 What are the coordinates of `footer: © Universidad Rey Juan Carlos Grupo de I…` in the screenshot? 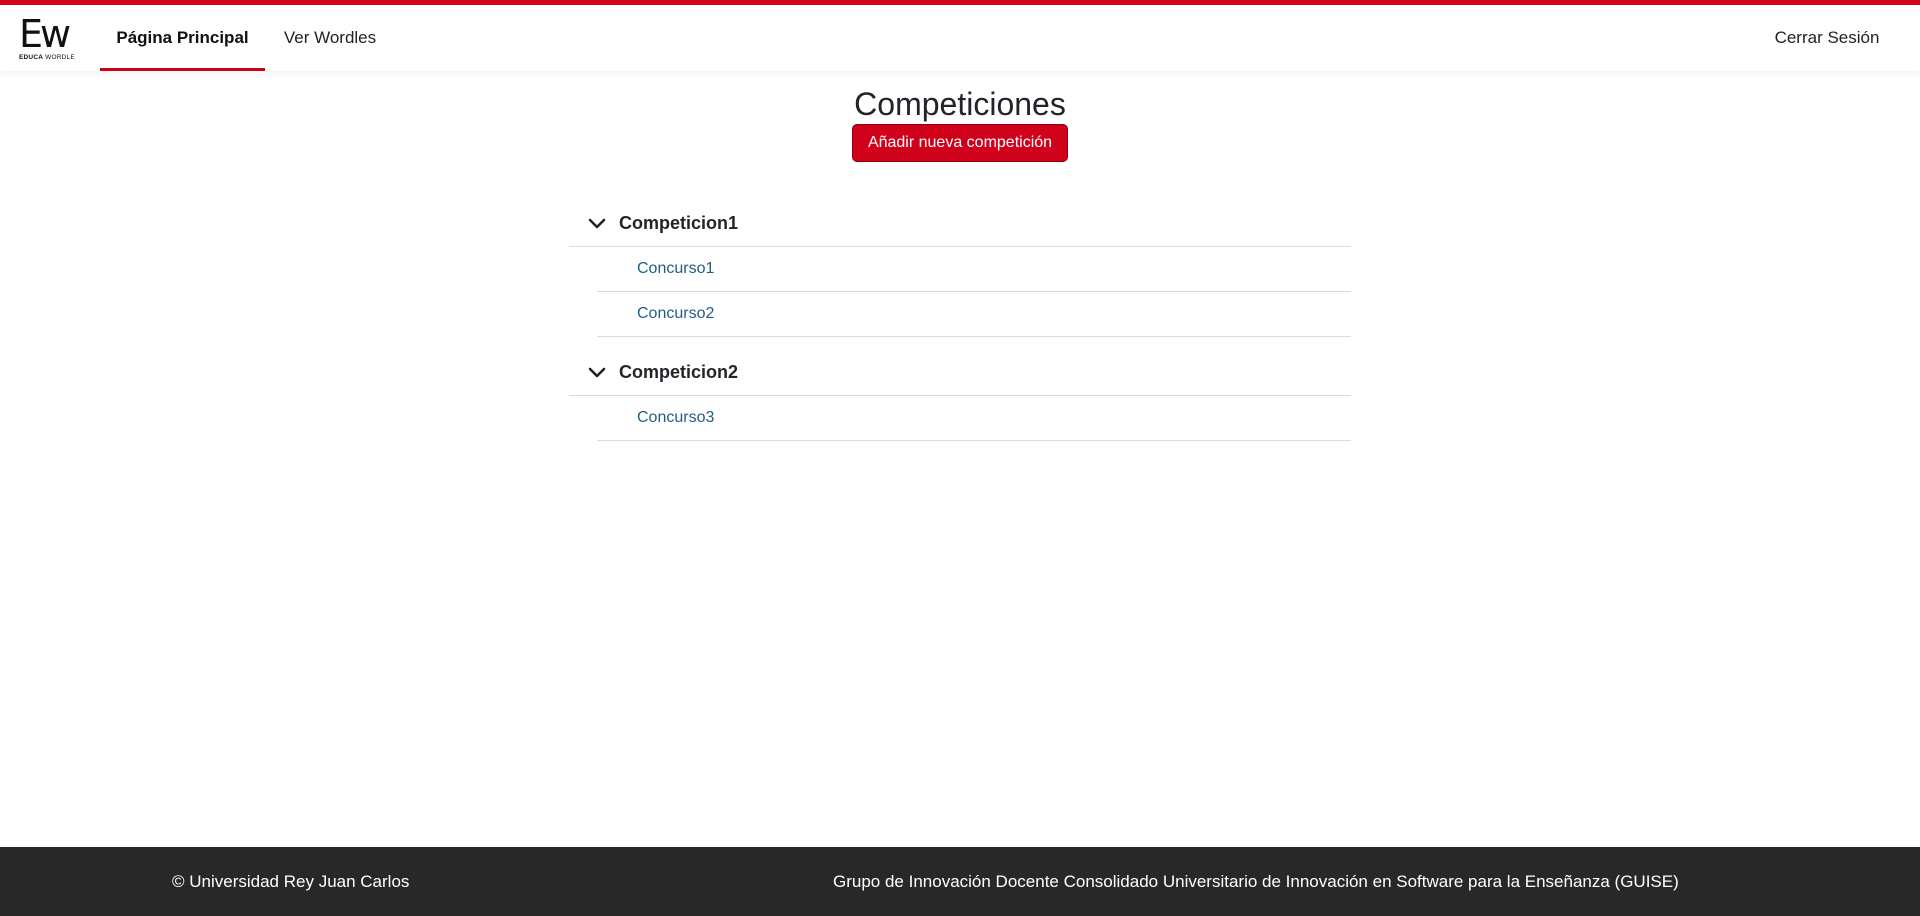 It's located at (960, 881).